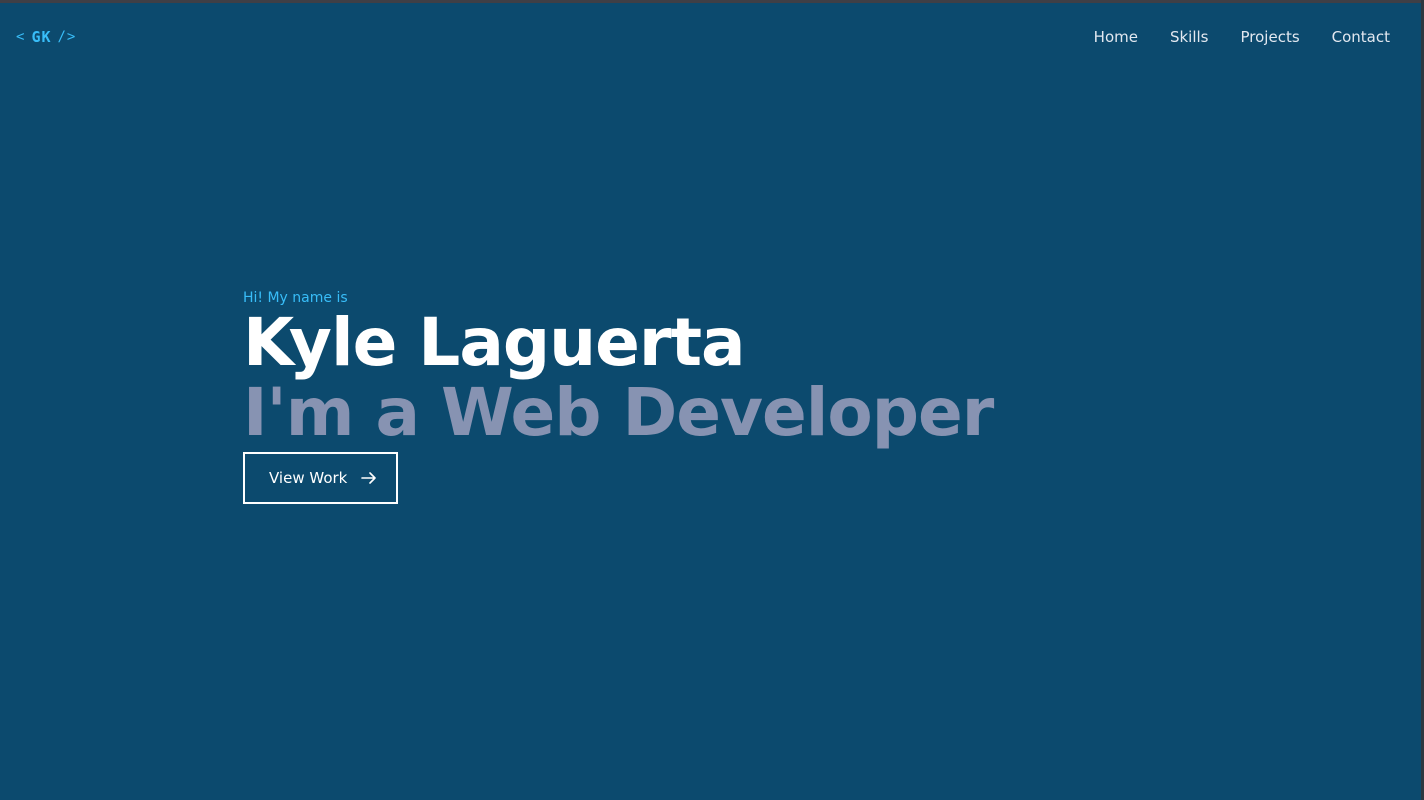 The height and width of the screenshot is (800, 1424). What do you see at coordinates (369, 478) in the screenshot?
I see `arrow-right-icon` at bounding box center [369, 478].